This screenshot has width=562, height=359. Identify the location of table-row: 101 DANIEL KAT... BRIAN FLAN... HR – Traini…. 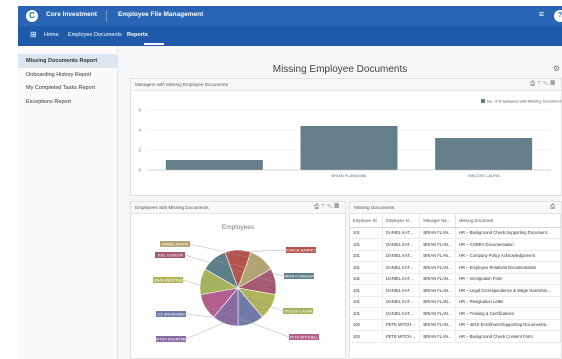
(455, 313).